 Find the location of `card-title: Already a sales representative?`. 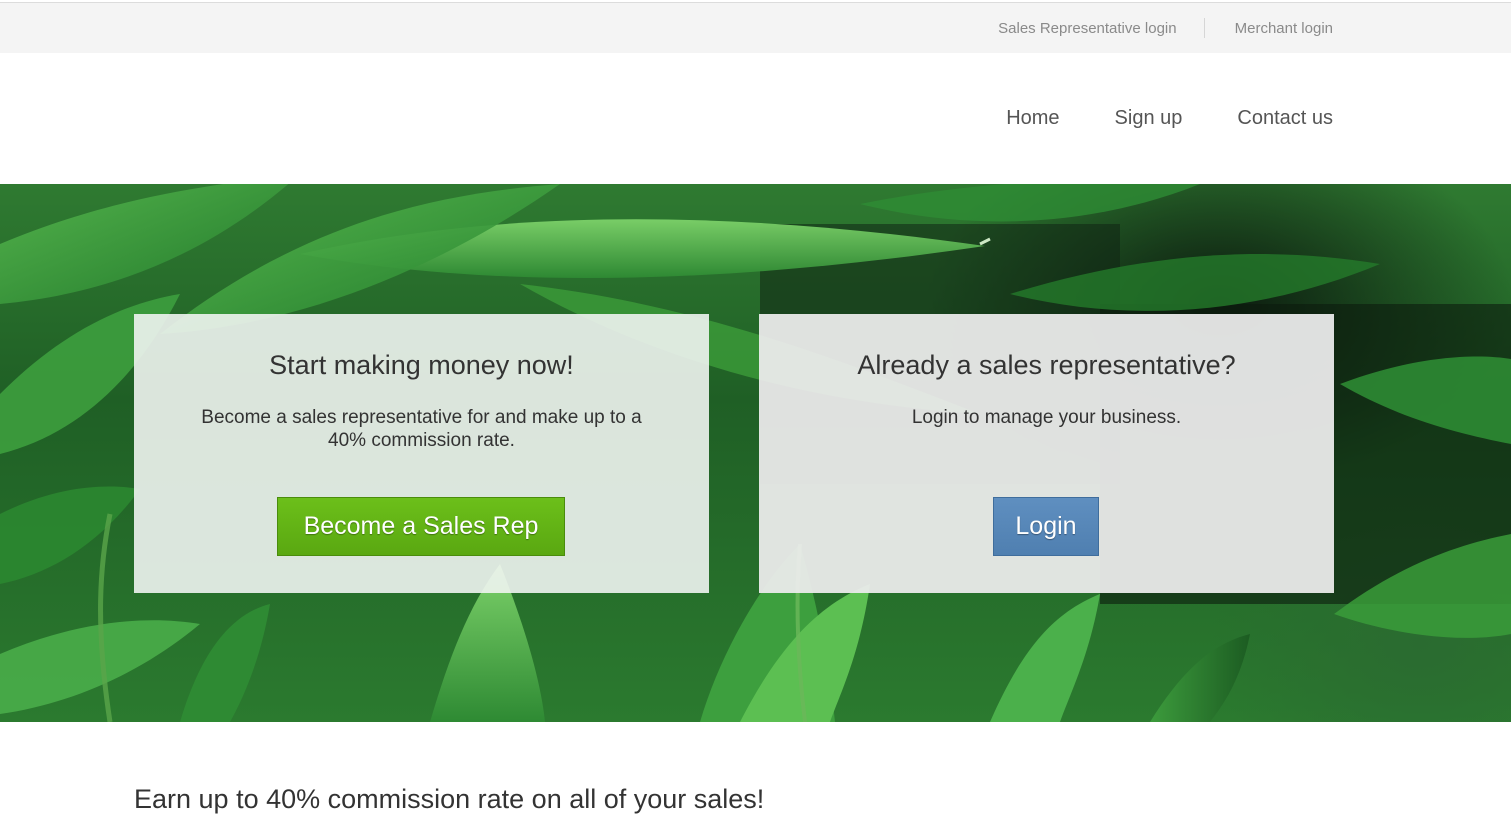

card-title: Already a sales representative? is located at coordinates (1046, 365).